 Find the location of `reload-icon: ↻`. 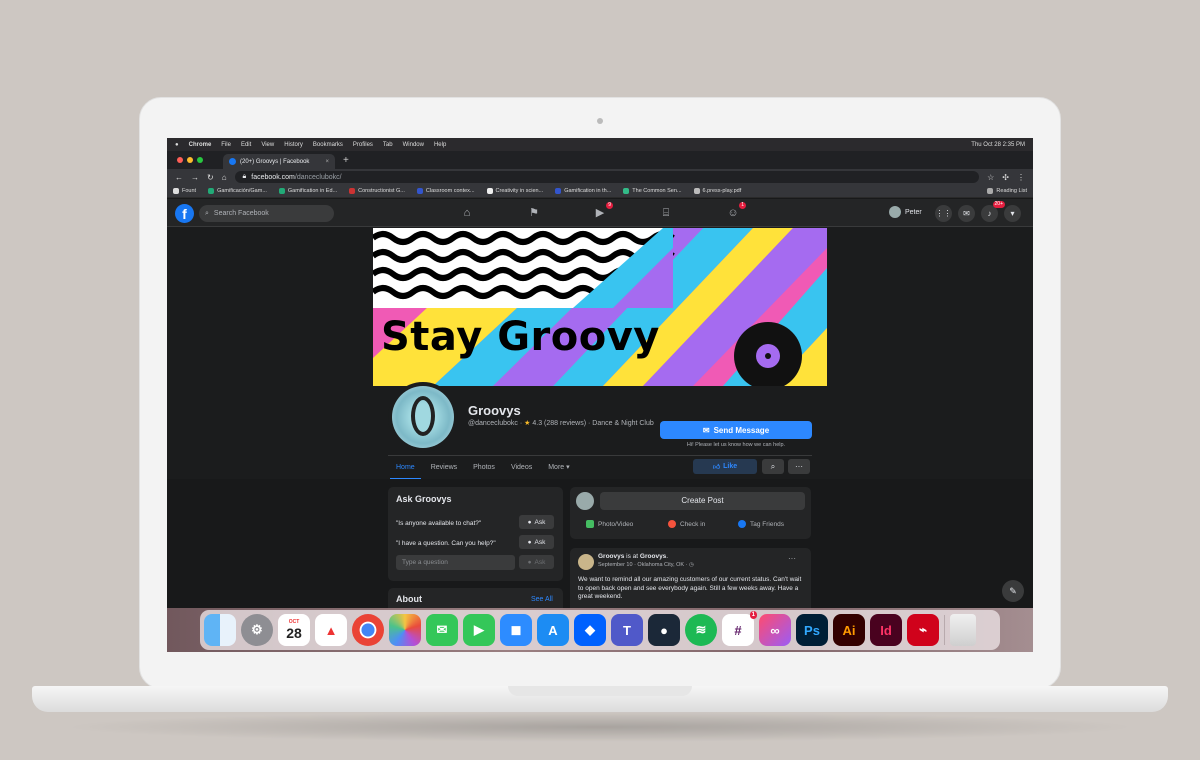

reload-icon: ↻ is located at coordinates (210, 177).